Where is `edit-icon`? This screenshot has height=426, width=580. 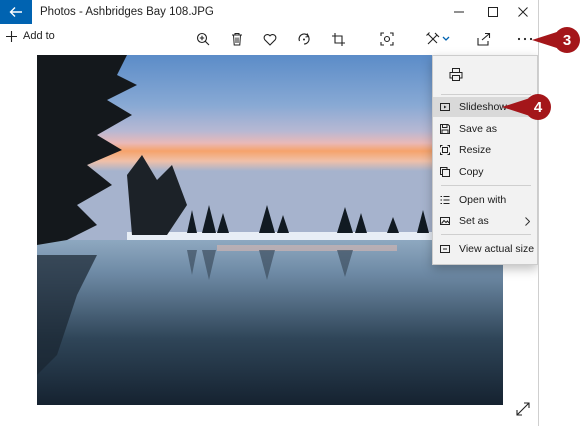
edit-icon is located at coordinates (438, 38).